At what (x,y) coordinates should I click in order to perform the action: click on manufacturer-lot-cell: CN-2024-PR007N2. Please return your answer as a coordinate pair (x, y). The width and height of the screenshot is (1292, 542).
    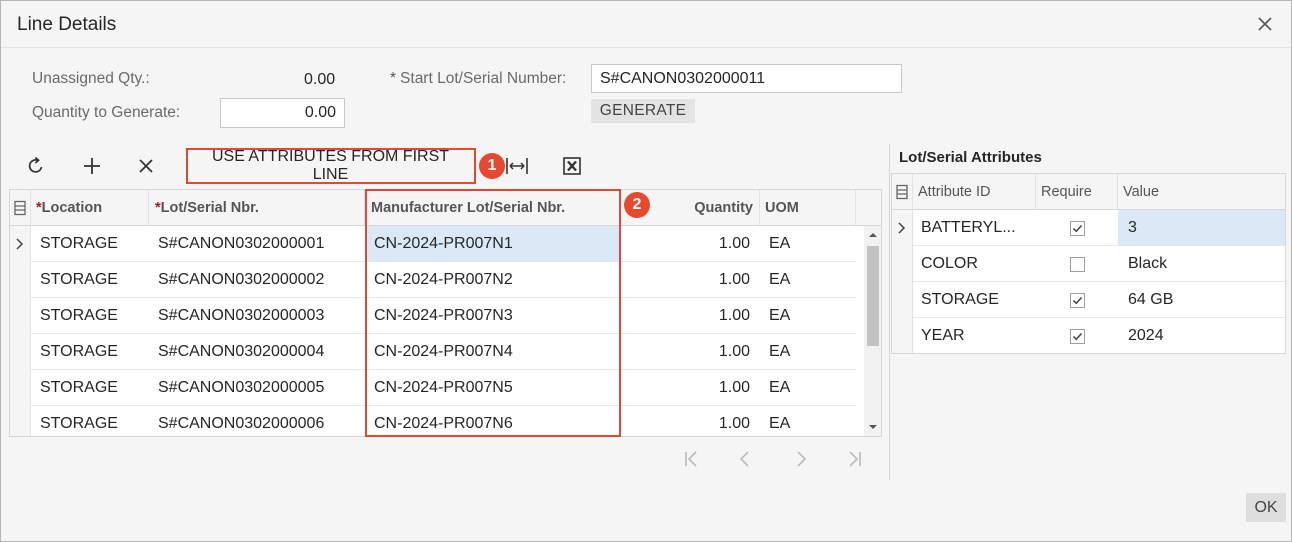
    Looking at the image, I should click on (493, 280).